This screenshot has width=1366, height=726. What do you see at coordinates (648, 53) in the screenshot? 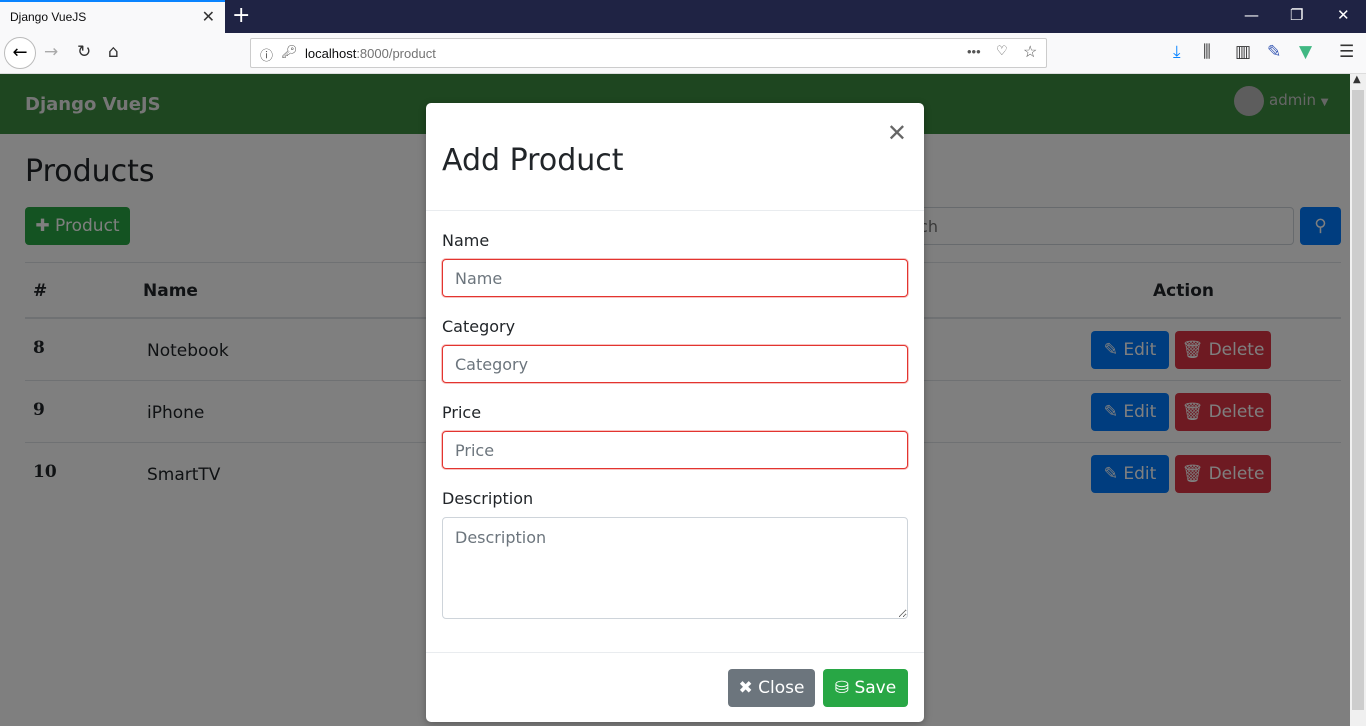
I see `url-bar: ⓘ 🔑︎ localhost:8000/product ••• ♡ ☆` at bounding box center [648, 53].